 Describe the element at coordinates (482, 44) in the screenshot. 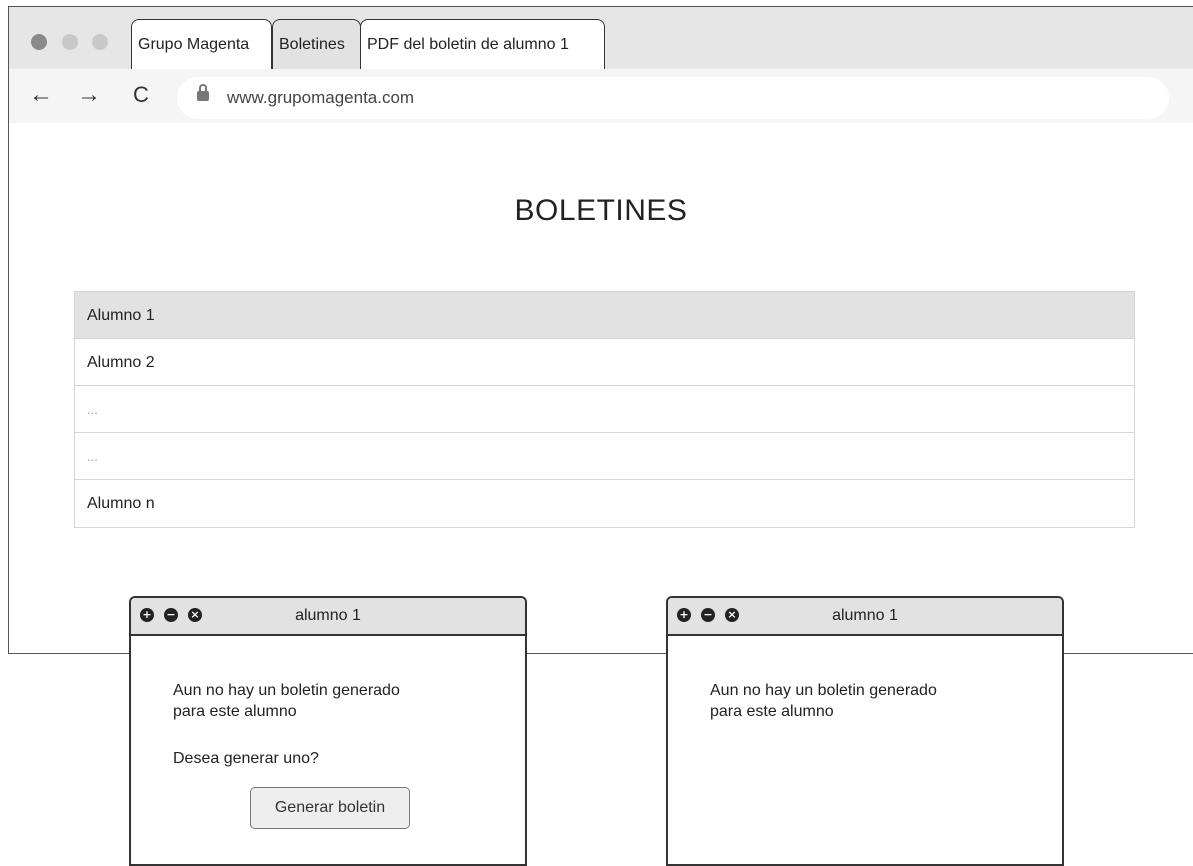

I see `tab-pdf-boletin: PDF del boletin de alumno 1` at that location.